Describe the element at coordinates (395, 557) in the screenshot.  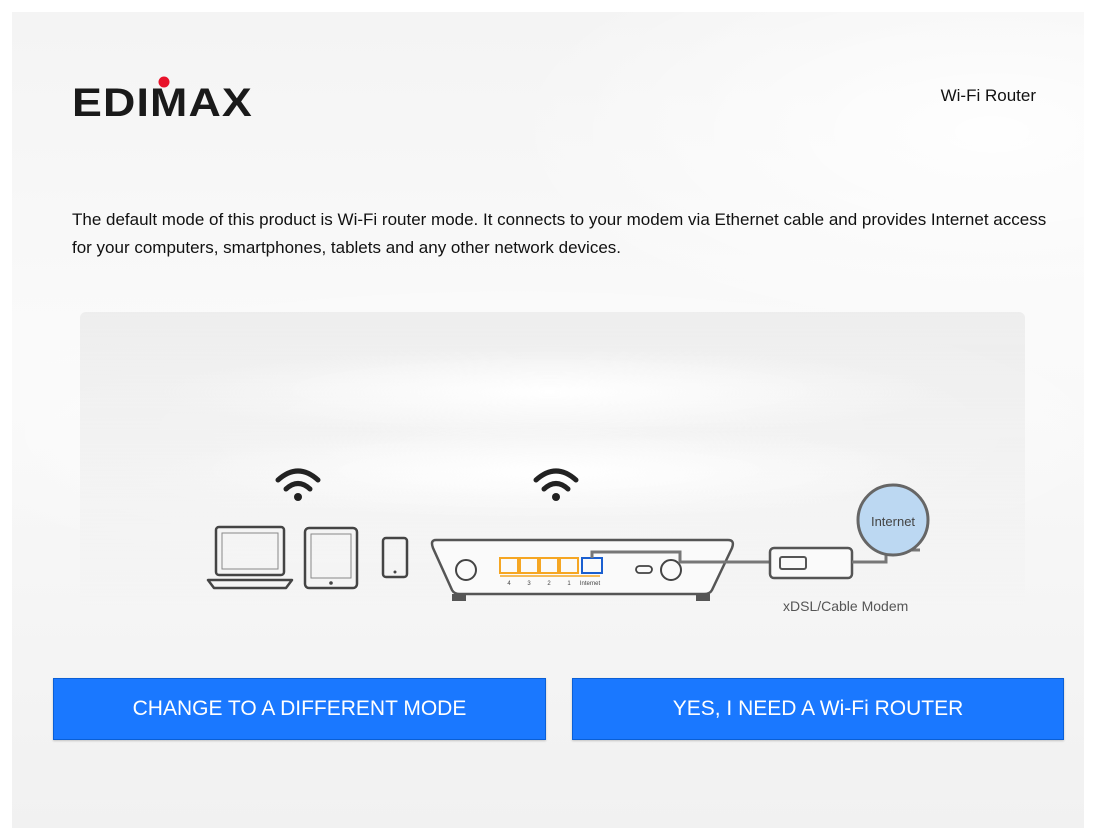
I see `smartphone-icon` at that location.